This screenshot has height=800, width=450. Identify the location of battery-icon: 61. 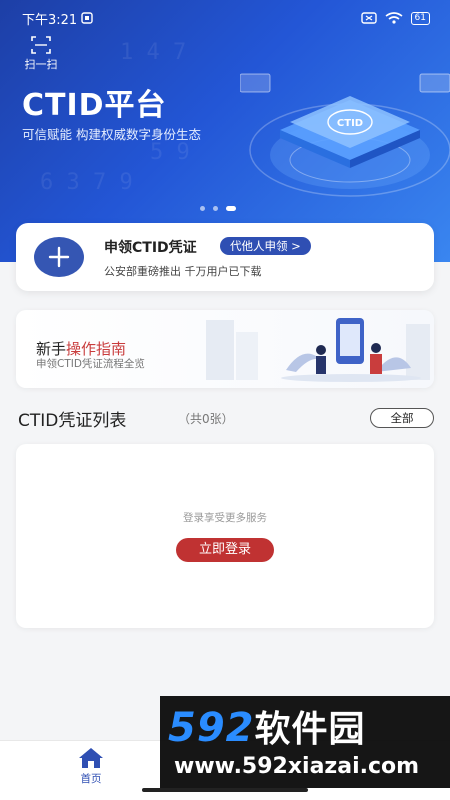
(420, 18).